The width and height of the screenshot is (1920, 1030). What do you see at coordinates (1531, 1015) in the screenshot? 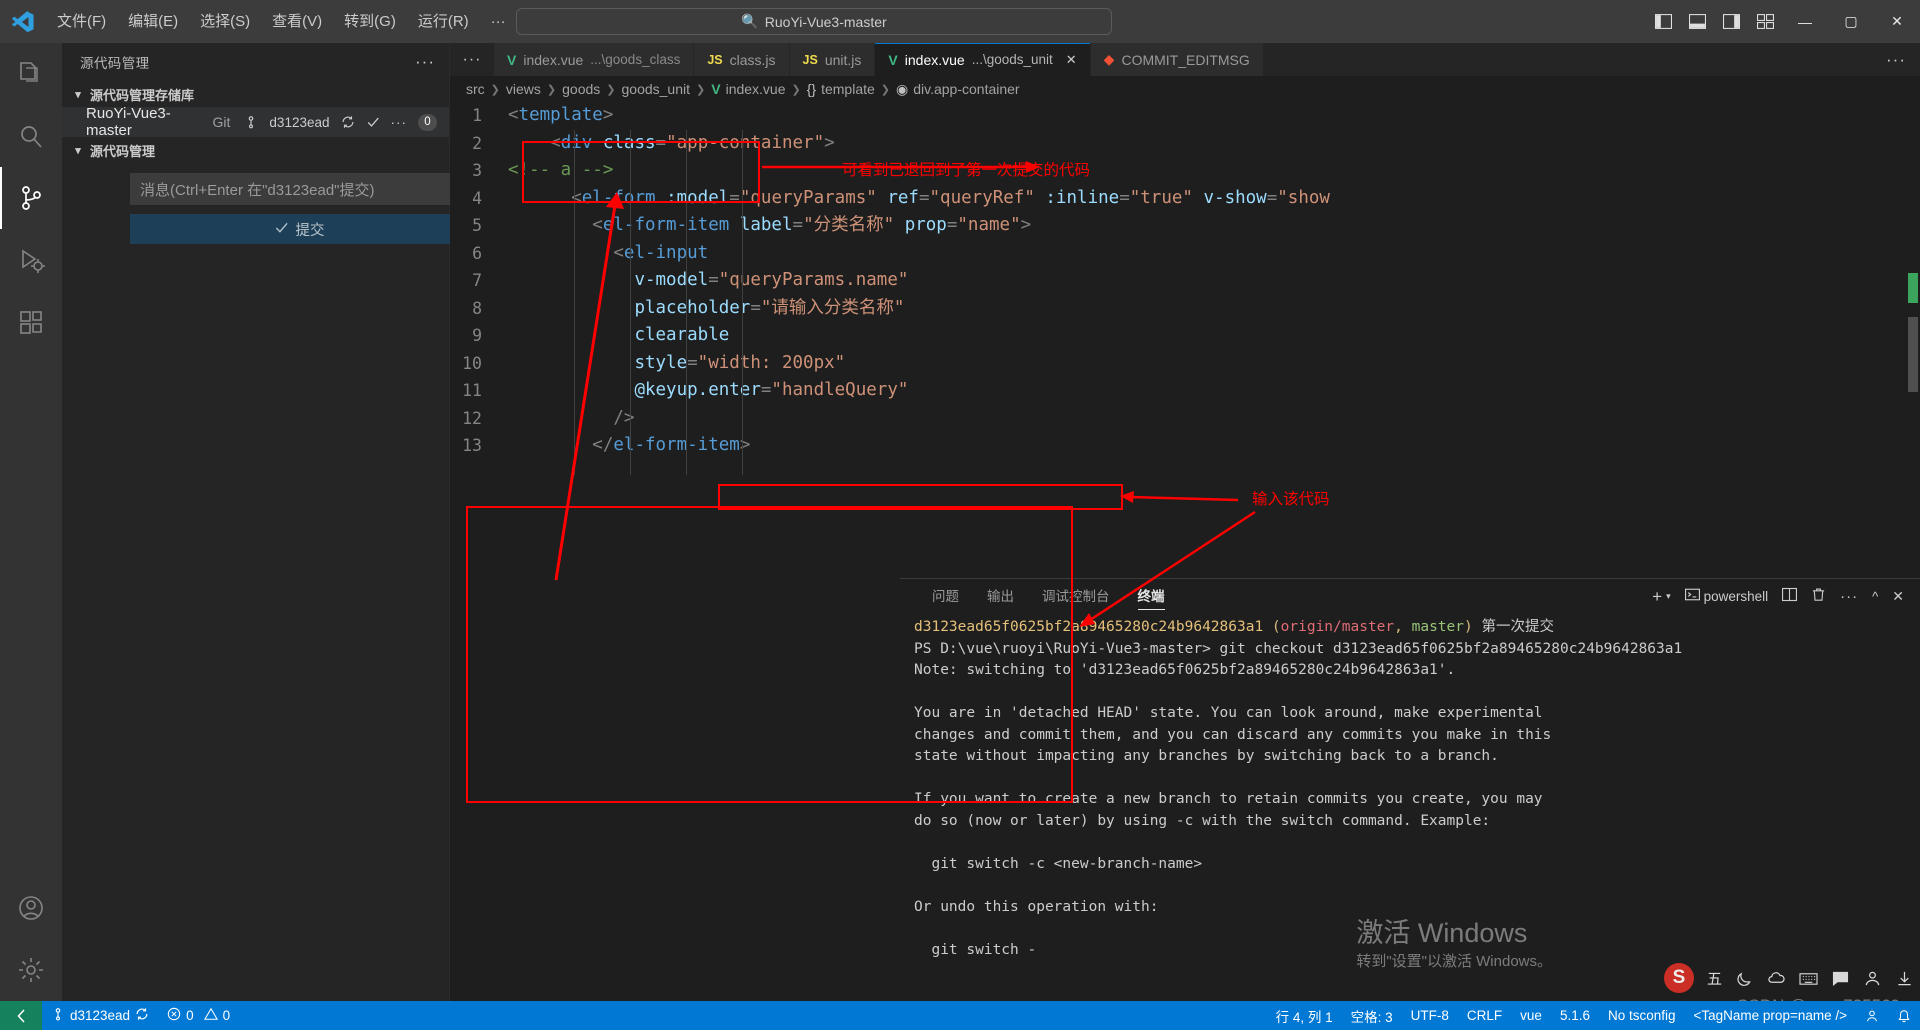
I see `status-language-mode: vue` at bounding box center [1531, 1015].